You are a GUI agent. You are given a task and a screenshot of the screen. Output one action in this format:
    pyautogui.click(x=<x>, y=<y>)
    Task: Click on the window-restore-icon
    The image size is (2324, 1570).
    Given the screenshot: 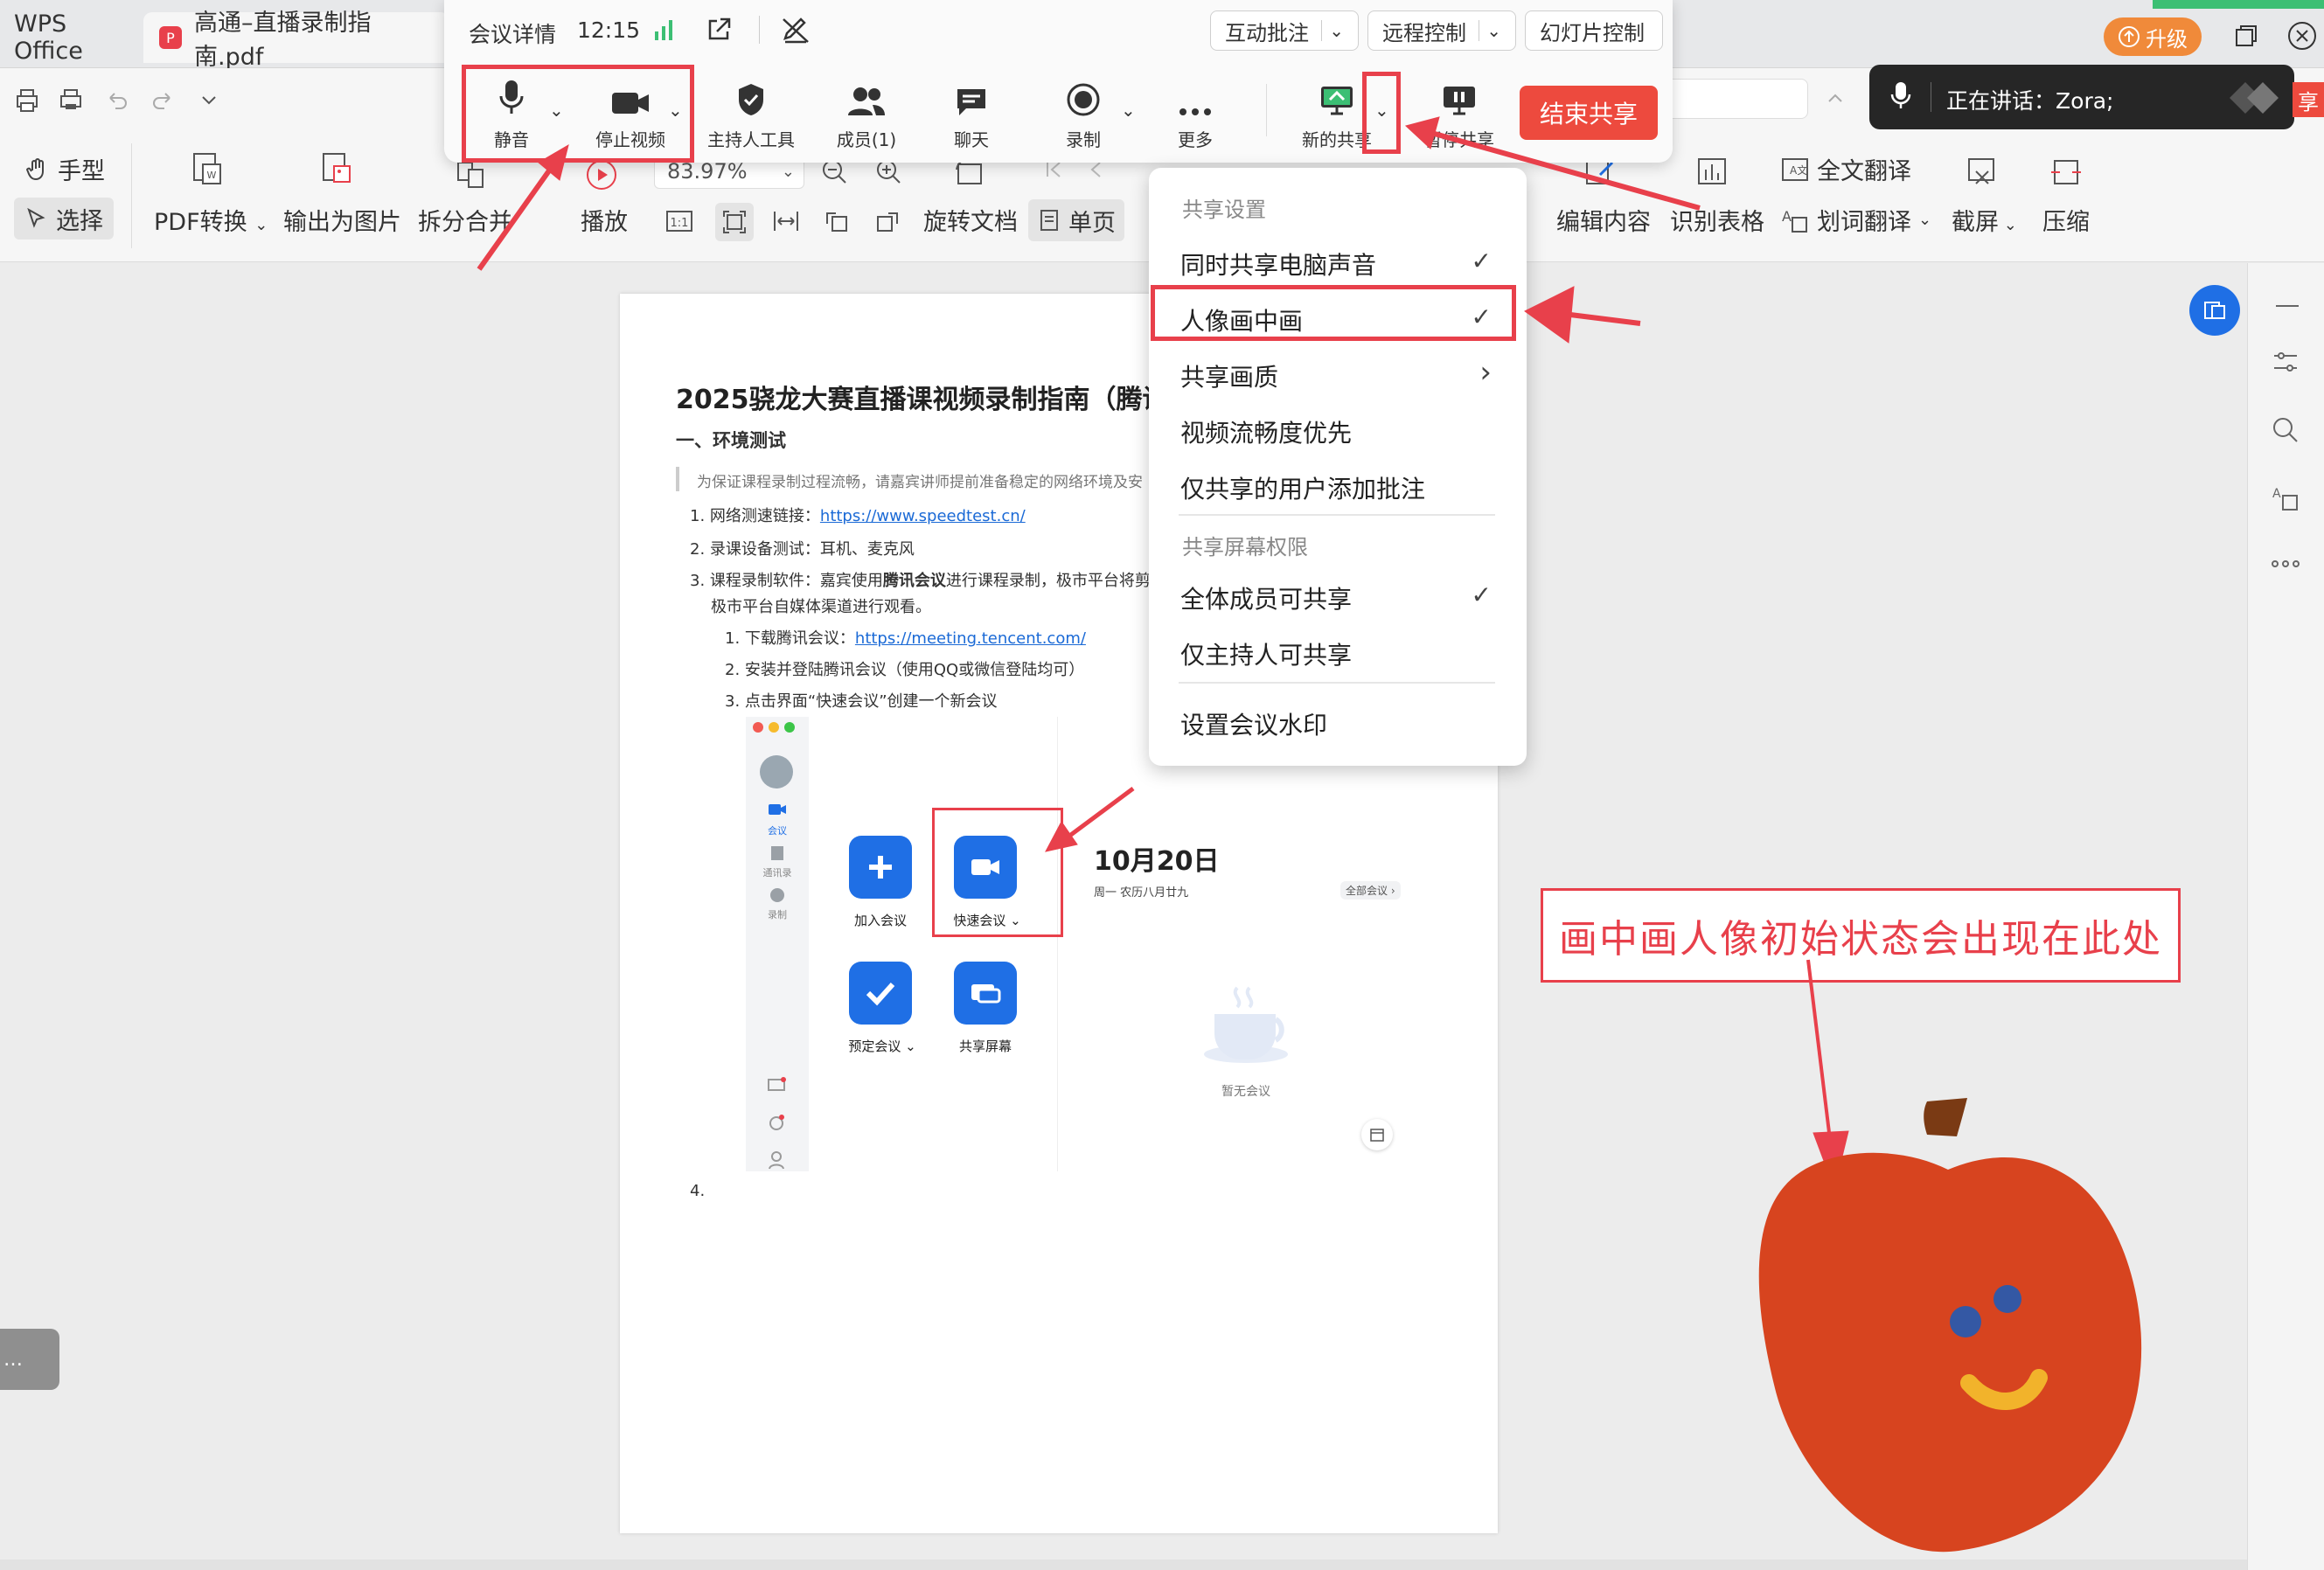 What is the action you would take?
    pyautogui.click(x=2246, y=36)
    